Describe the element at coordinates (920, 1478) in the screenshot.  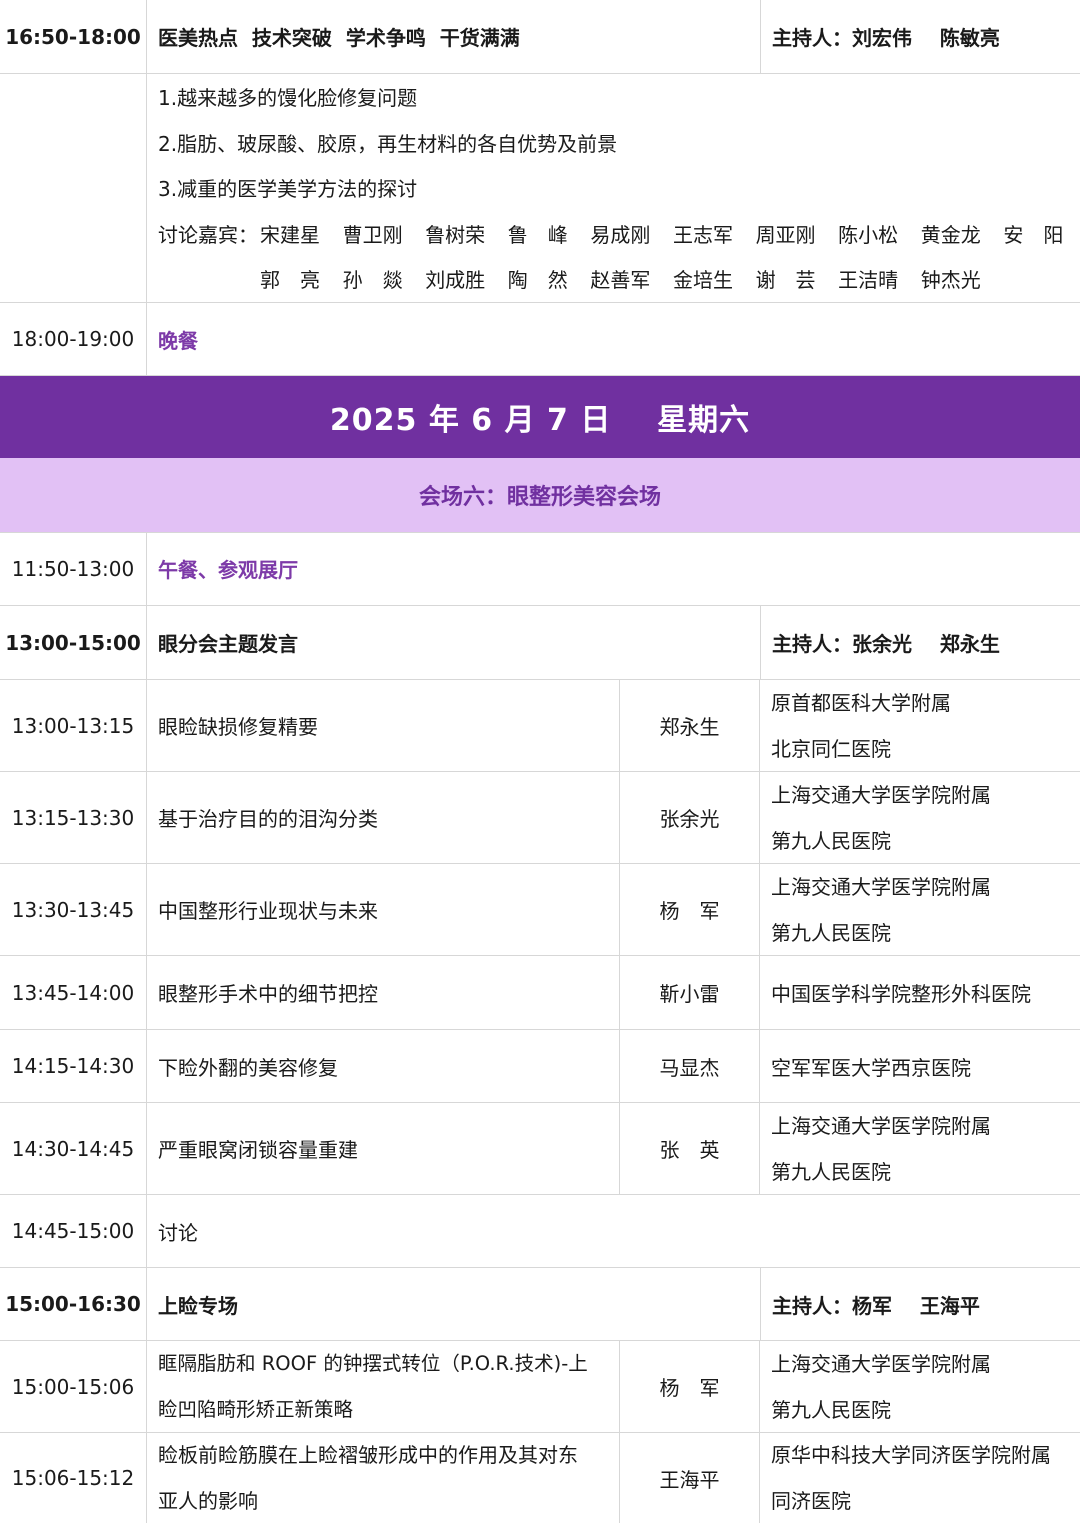
I see `talk-institution: 原华中科技大学同济医学院附属 同济医院` at that location.